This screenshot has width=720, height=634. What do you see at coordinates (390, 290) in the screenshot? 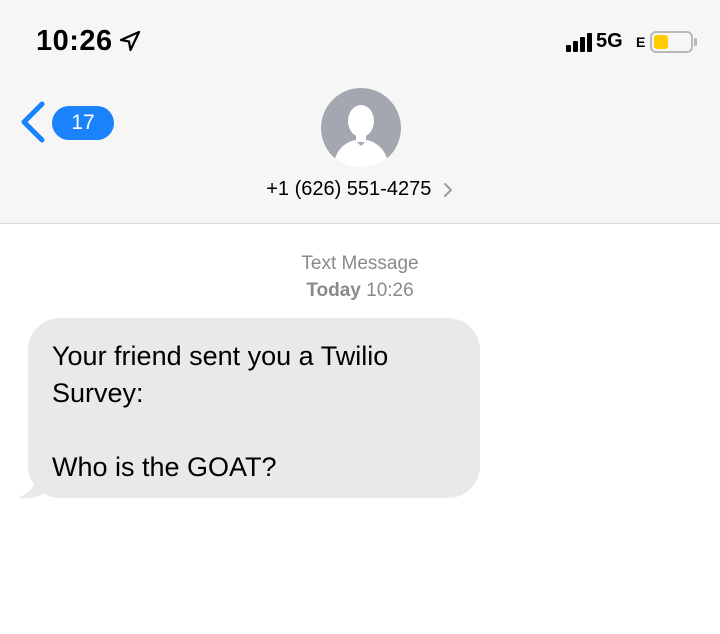
I see `time-label: 10:26` at bounding box center [390, 290].